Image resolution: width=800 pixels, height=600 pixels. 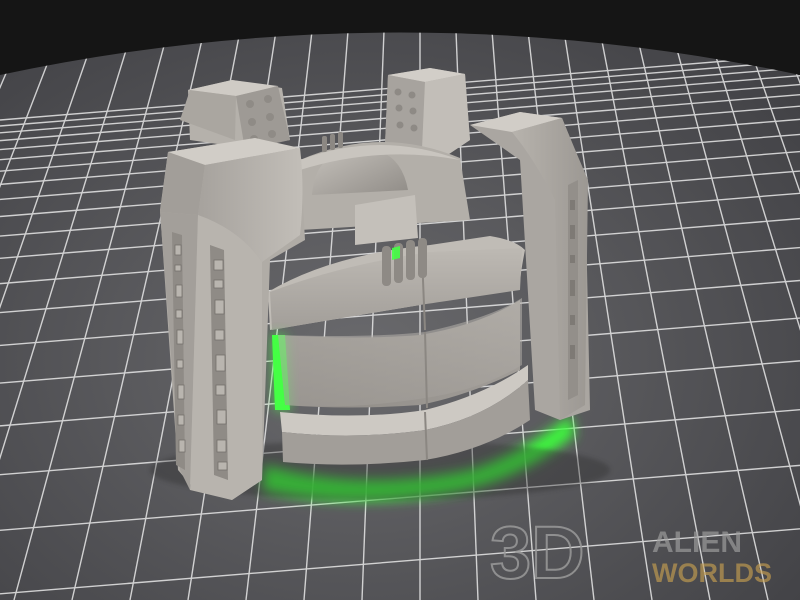 I want to click on back-left-pillar, so click(x=235, y=115).